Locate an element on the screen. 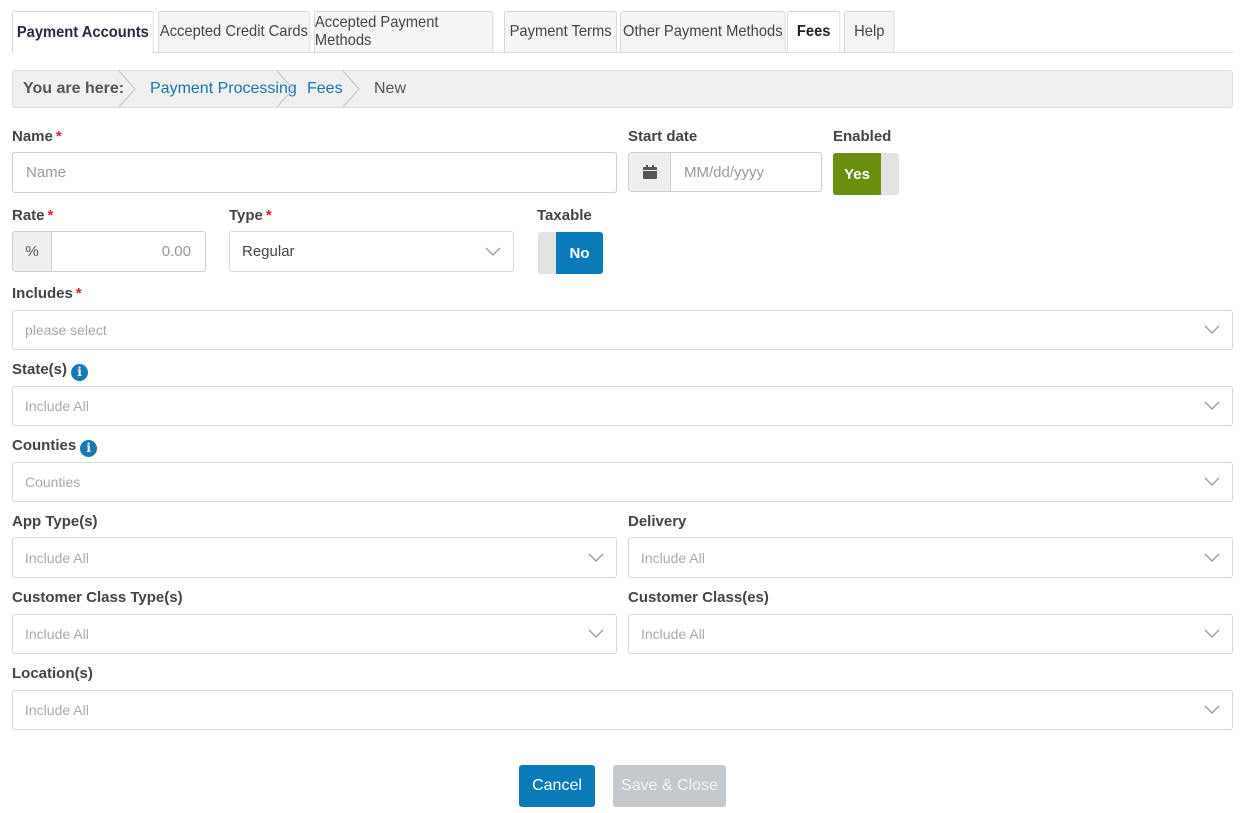  tab-payment-terms: Payment Terms is located at coordinates (561, 31).